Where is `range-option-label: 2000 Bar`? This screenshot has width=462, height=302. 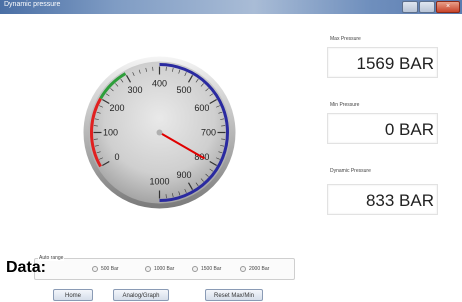
range-option-label: 2000 Bar is located at coordinates (259, 269).